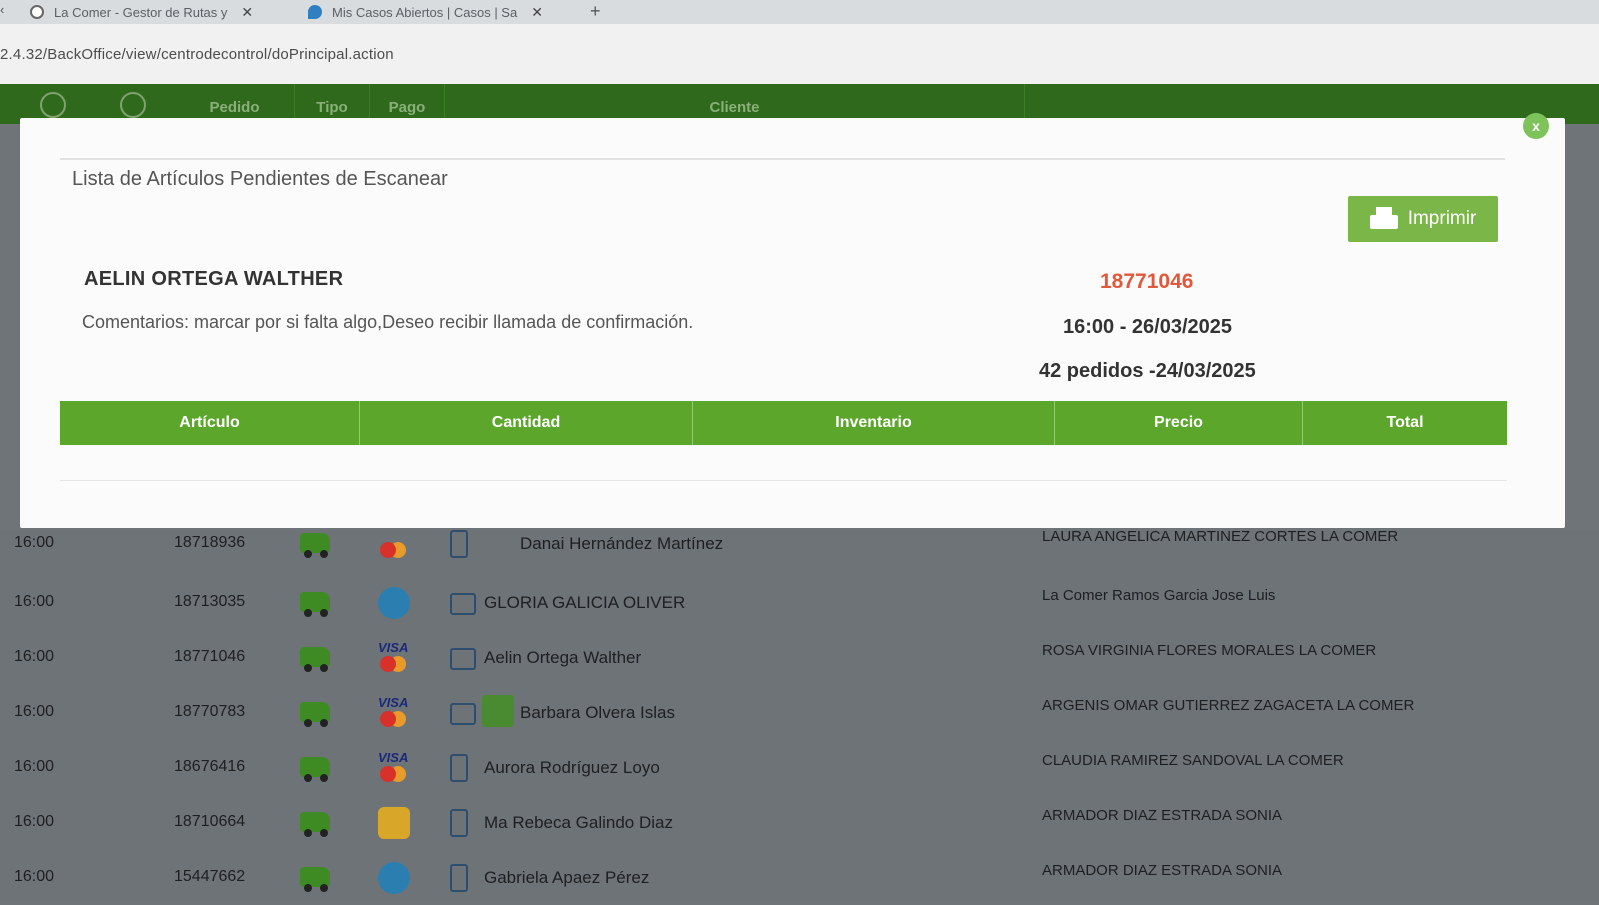 The width and height of the screenshot is (1599, 905). What do you see at coordinates (621, 544) in the screenshot?
I see `customer-name: Danai Hernández Martínez` at bounding box center [621, 544].